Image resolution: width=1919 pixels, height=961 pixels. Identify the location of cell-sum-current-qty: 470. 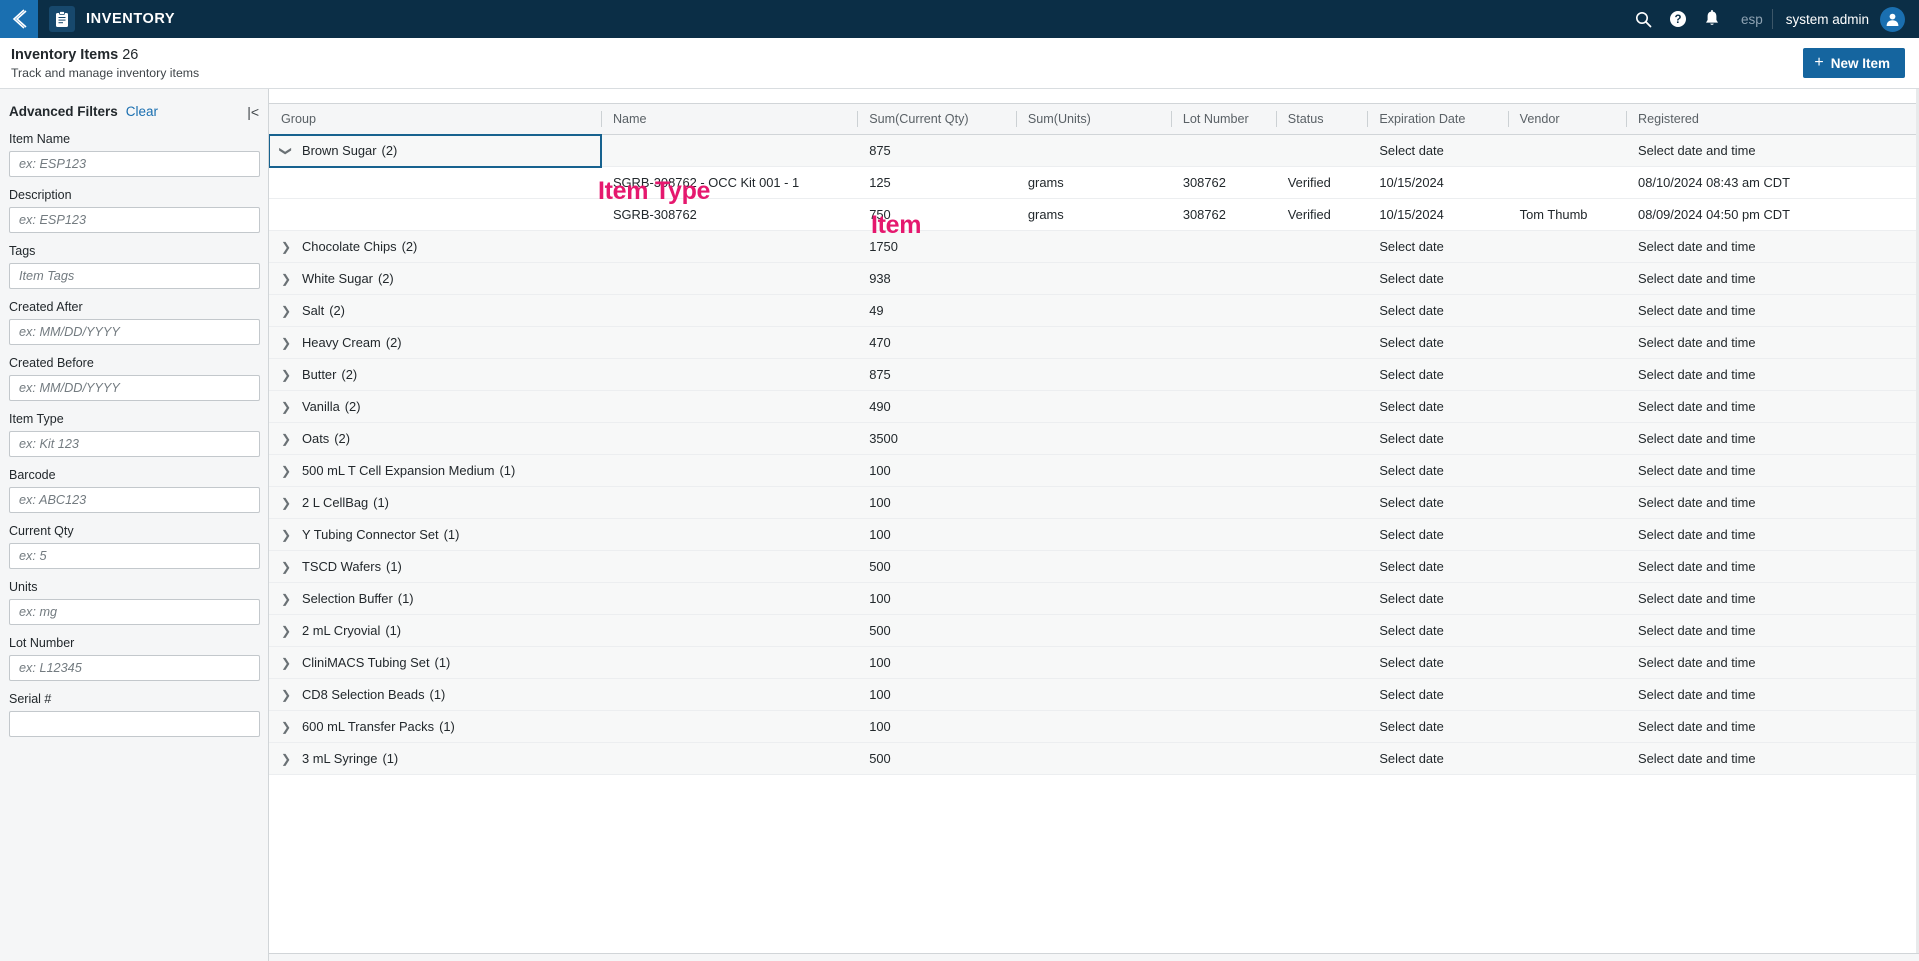
(936, 342).